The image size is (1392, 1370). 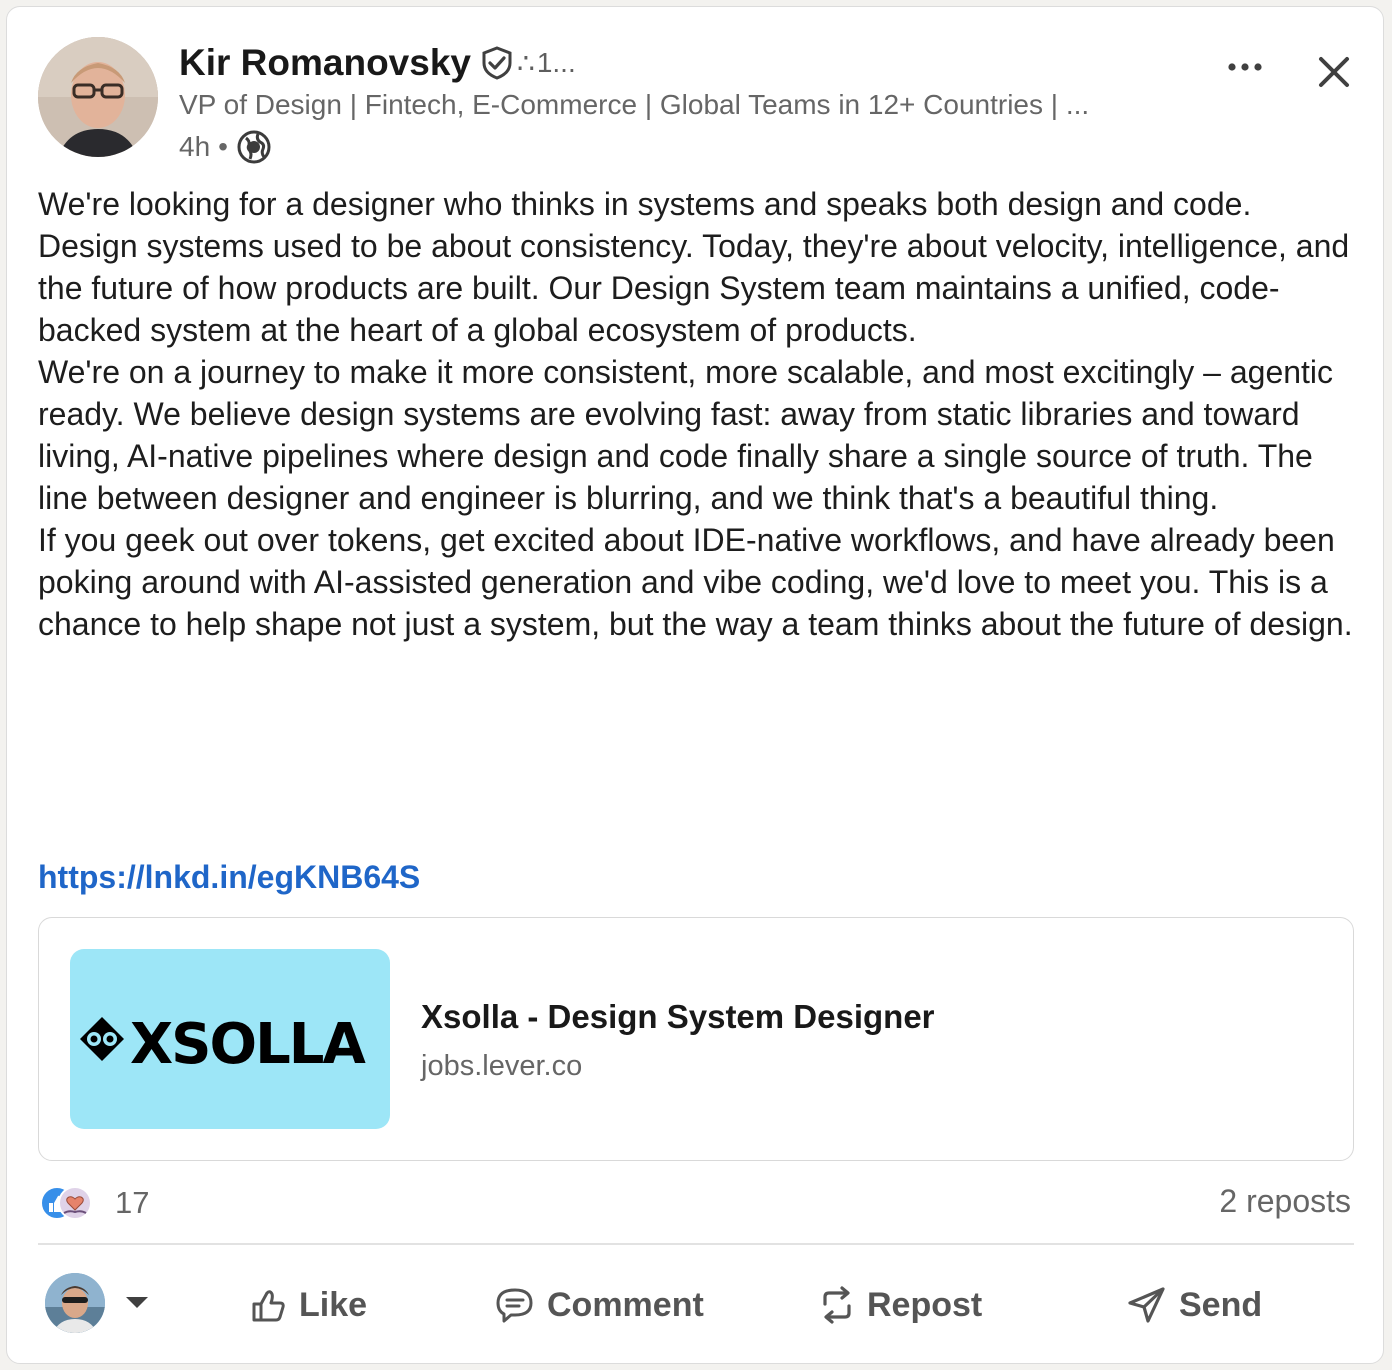 What do you see at coordinates (502, 1066) in the screenshot?
I see `link-preview-domain: jobs.lever.co` at bounding box center [502, 1066].